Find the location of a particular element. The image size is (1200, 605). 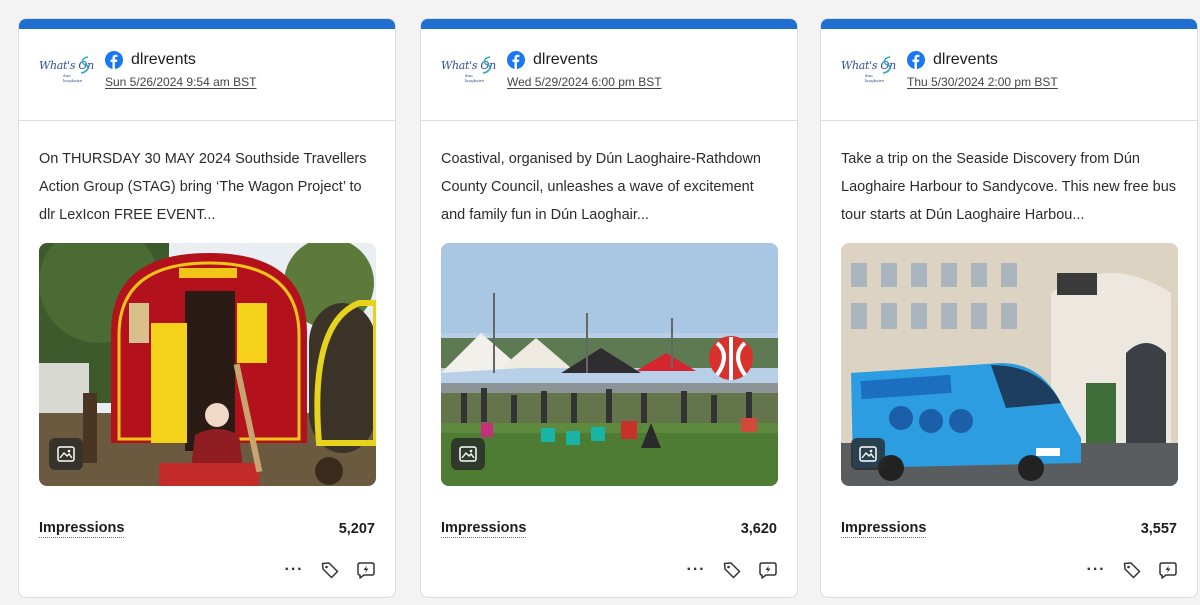

impressions-value: 5,207 is located at coordinates (356, 529).